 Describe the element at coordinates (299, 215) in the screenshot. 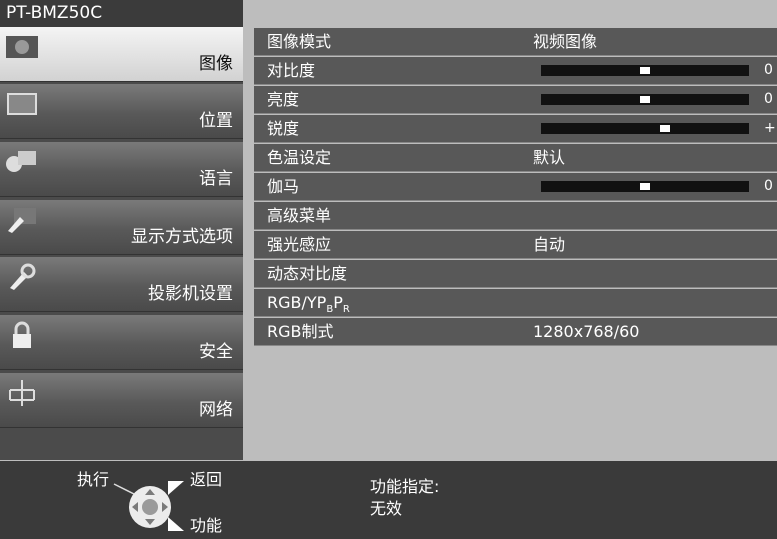

I see `row-label: 高级菜单` at that location.